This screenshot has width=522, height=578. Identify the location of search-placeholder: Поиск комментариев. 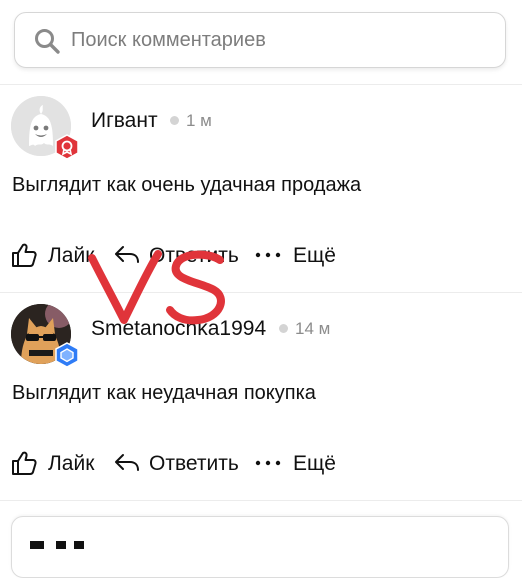
(168, 40).